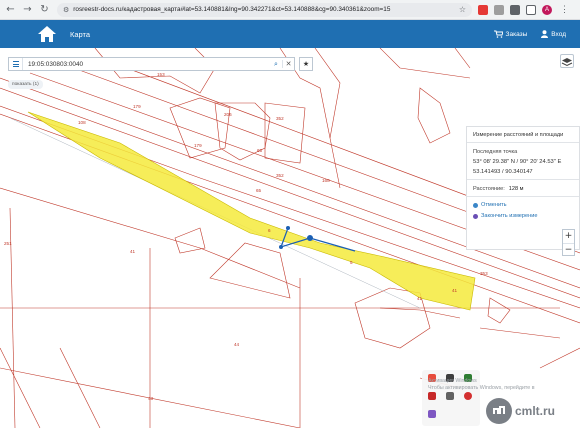 This screenshot has height=428, width=580. Describe the element at coordinates (509, 216) in the screenshot. I see `finish-label: Закончить измерение` at that location.